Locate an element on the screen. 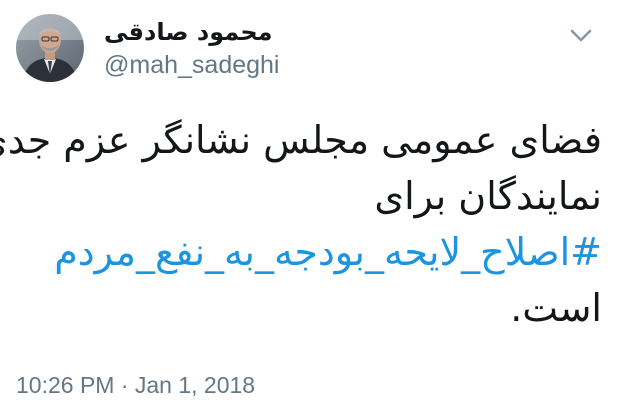 This screenshot has width=620, height=417. author-handle: @mah_sadeghi is located at coordinates (192, 65).